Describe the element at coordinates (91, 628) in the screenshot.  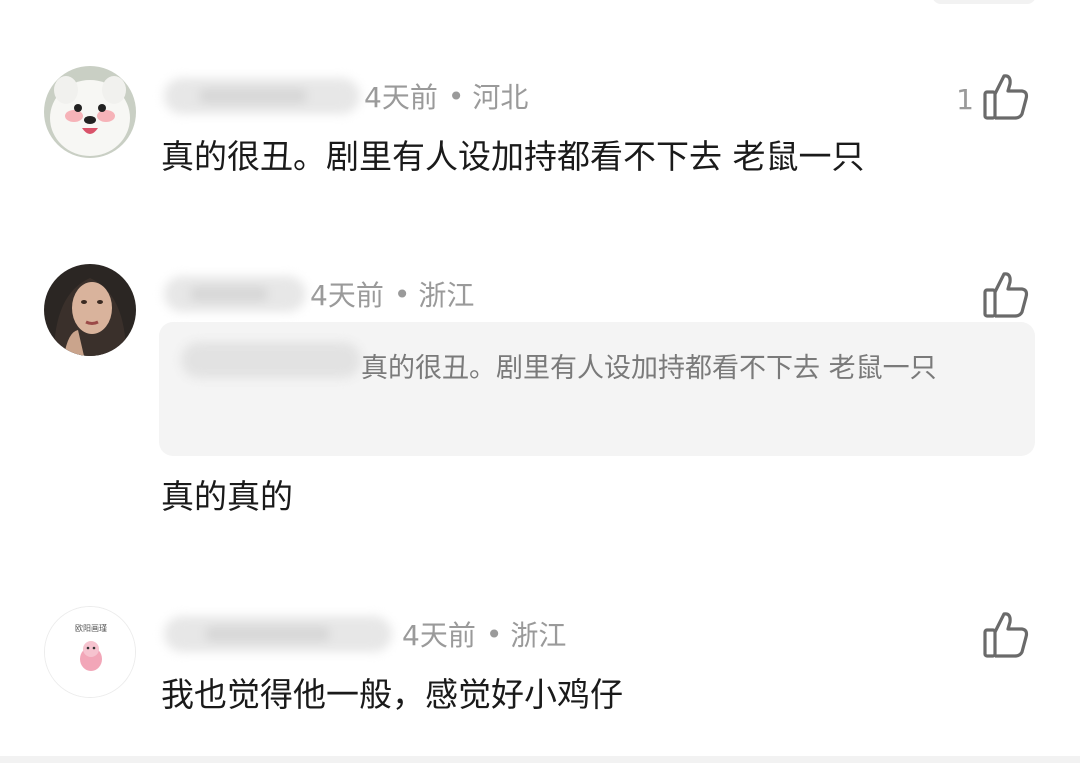
I see `avatar-caption: 欧阳画瑾` at that location.